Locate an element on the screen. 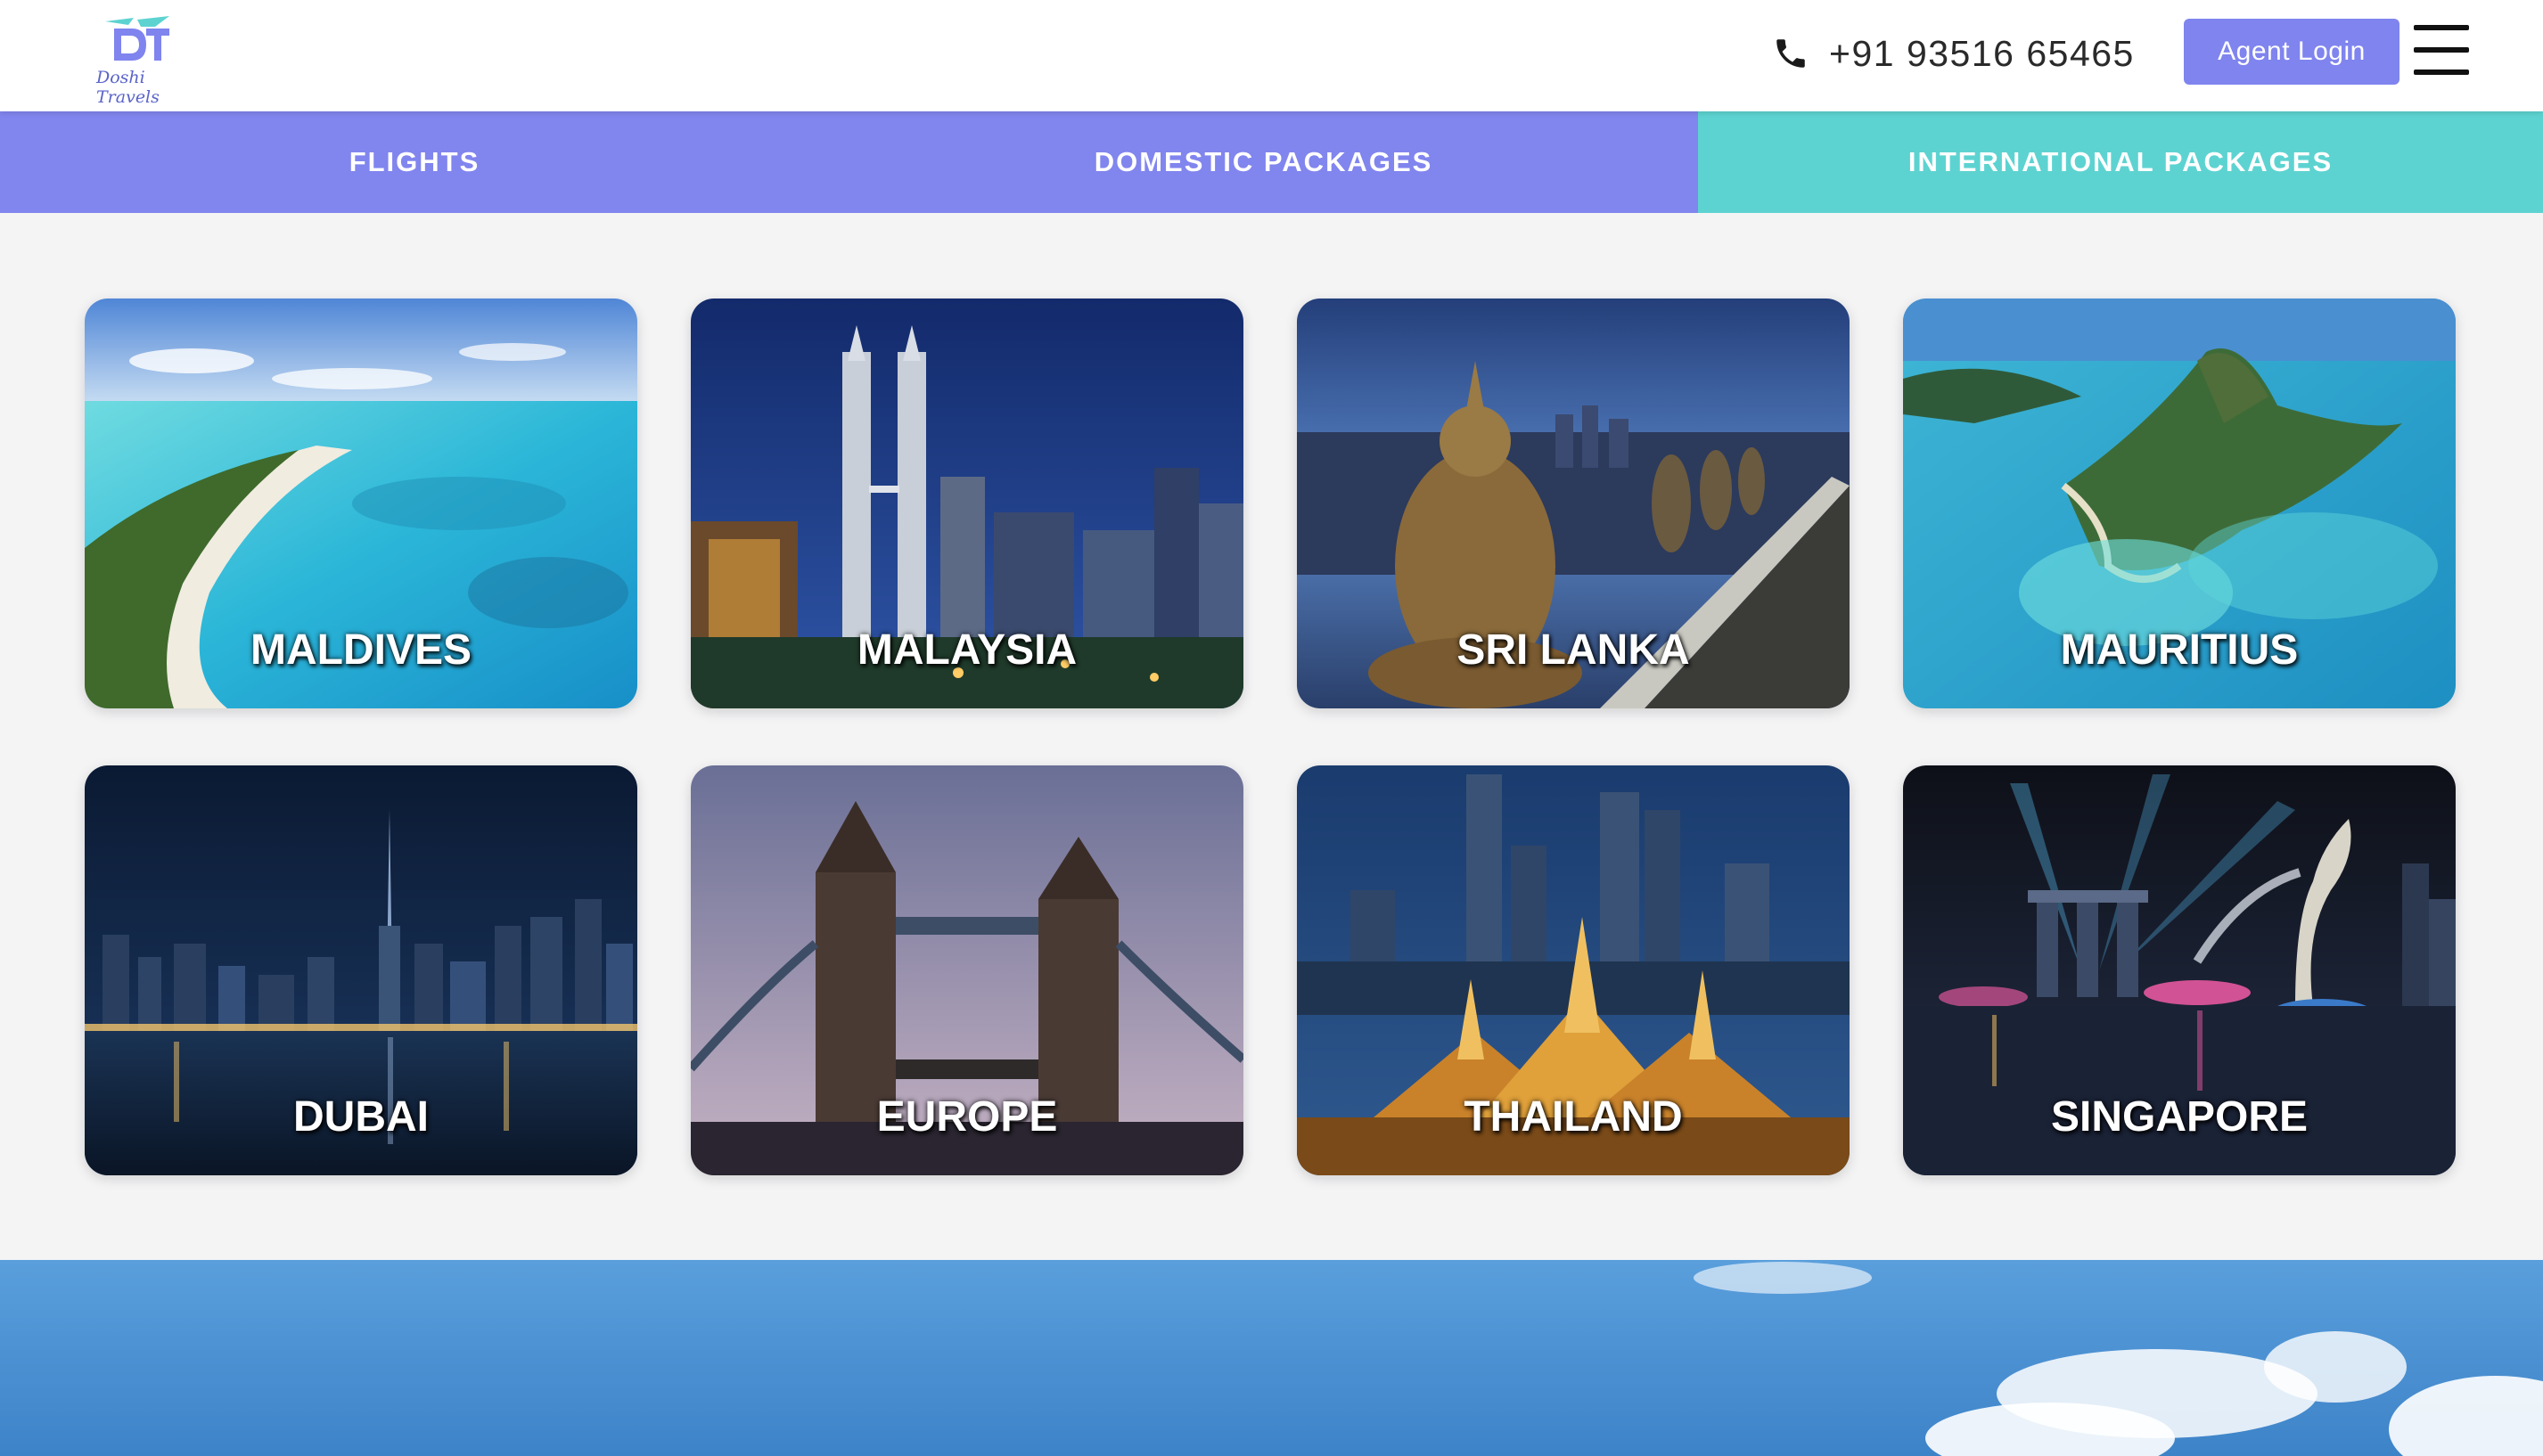  hamburger-menu-icon is located at coordinates (2442, 50).